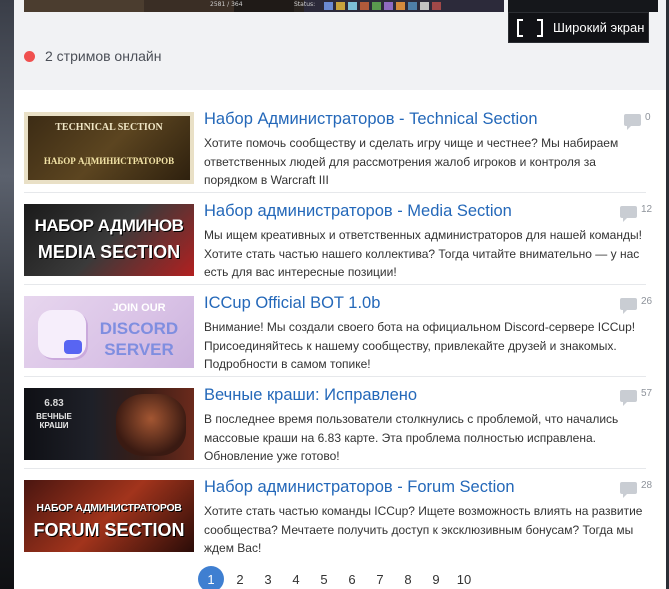 The height and width of the screenshot is (589, 669). What do you see at coordinates (109, 240) in the screenshot?
I see `news-thumbnail: НАБОР АДМИНОВ MEDIA SECTION` at bounding box center [109, 240].